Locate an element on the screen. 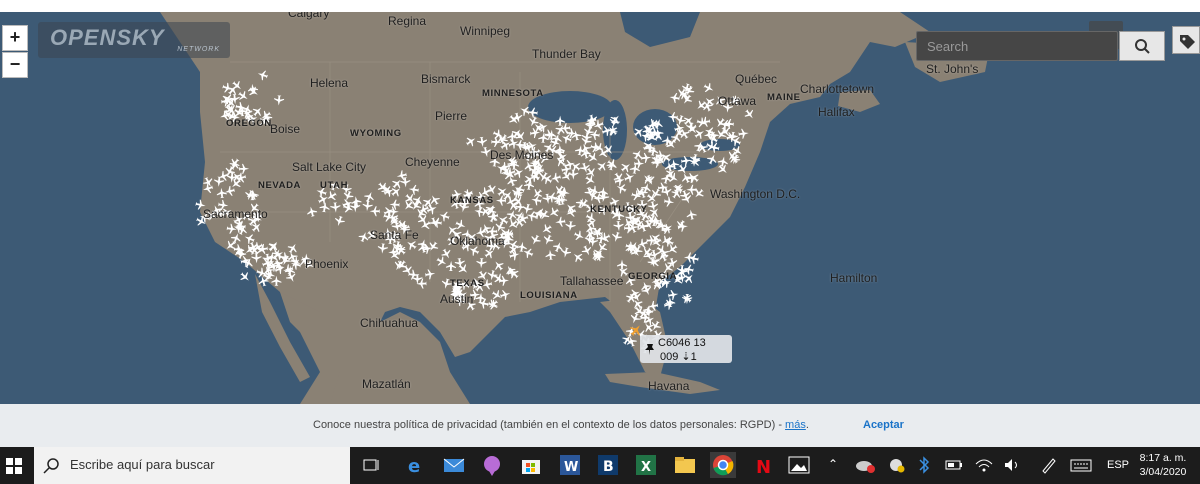 This screenshot has height=484, width=1200. volume-icon is located at coordinates (1012, 465).